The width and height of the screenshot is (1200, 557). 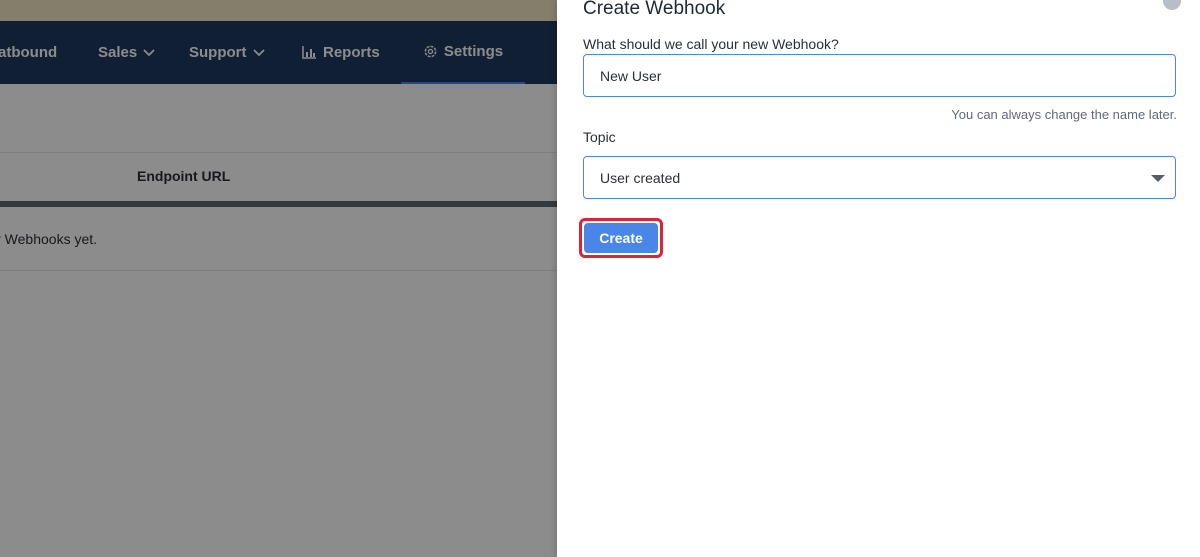 I want to click on webhook-name-help: You can always change the name later., so click(x=1064, y=114).